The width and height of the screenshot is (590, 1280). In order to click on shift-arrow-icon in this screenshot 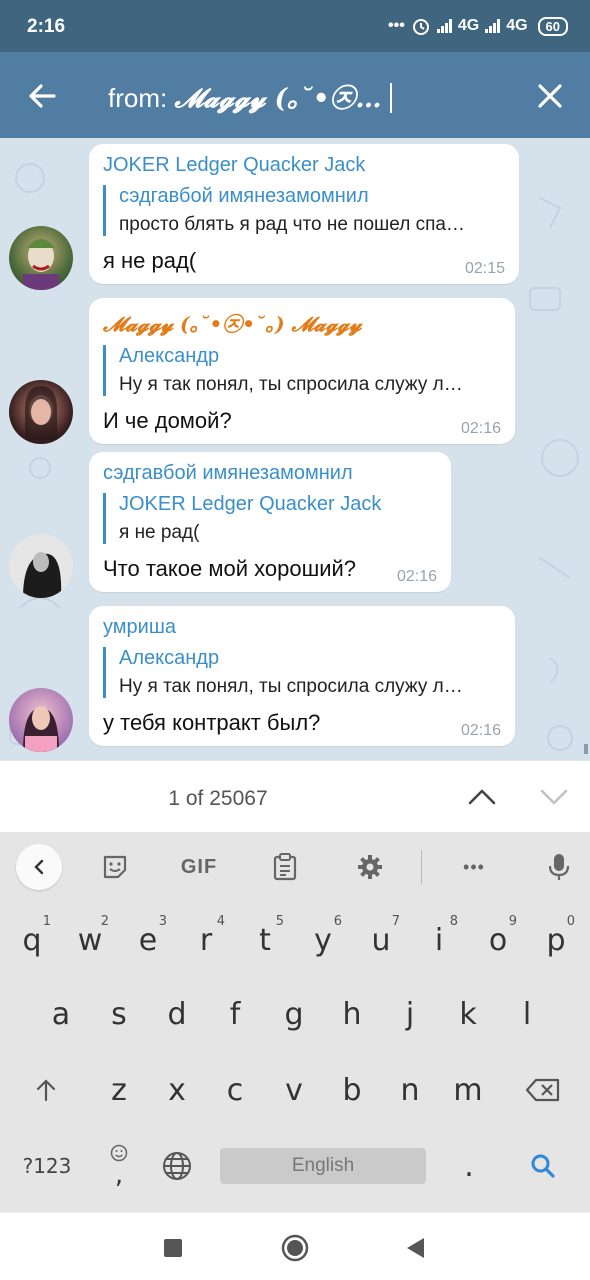, I will do `click(46, 1090)`.